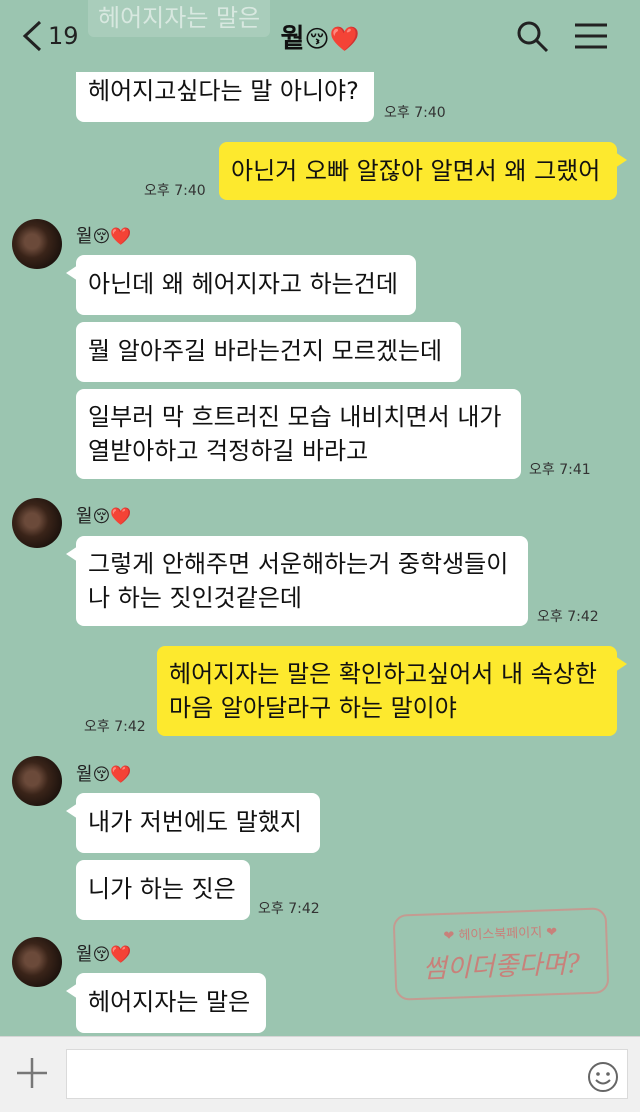 This screenshot has height=1112, width=640. I want to click on chat-title-name: 웥, so click(292, 39).